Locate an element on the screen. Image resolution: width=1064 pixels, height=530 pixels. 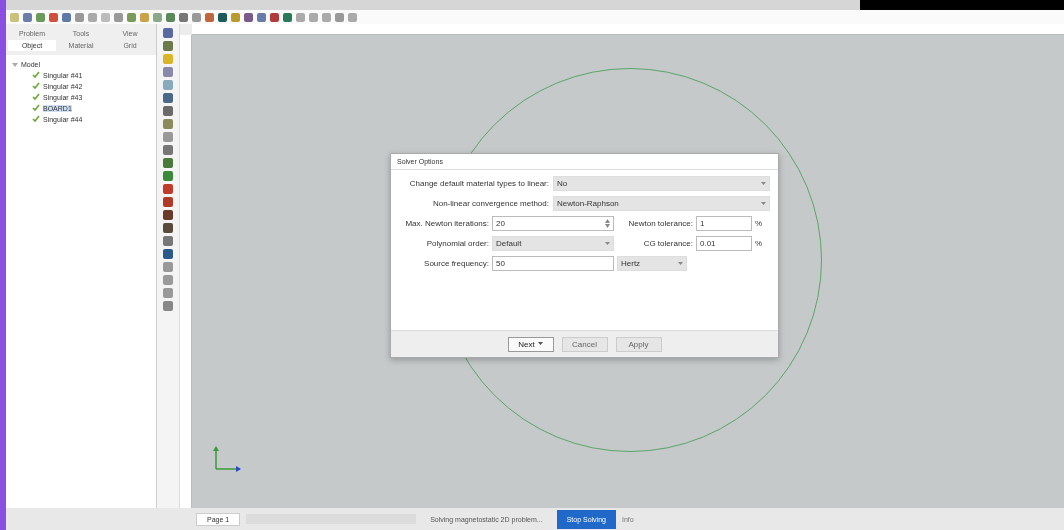
field-label: Max. Newton iterations: is located at coordinates (446, 223).